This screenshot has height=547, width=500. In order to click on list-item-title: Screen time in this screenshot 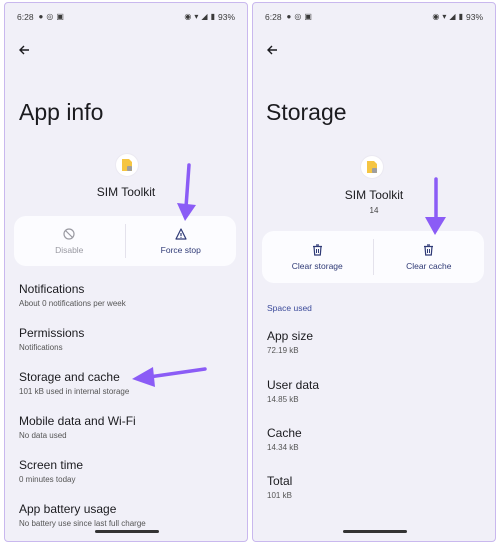, I will do `click(51, 465)`.